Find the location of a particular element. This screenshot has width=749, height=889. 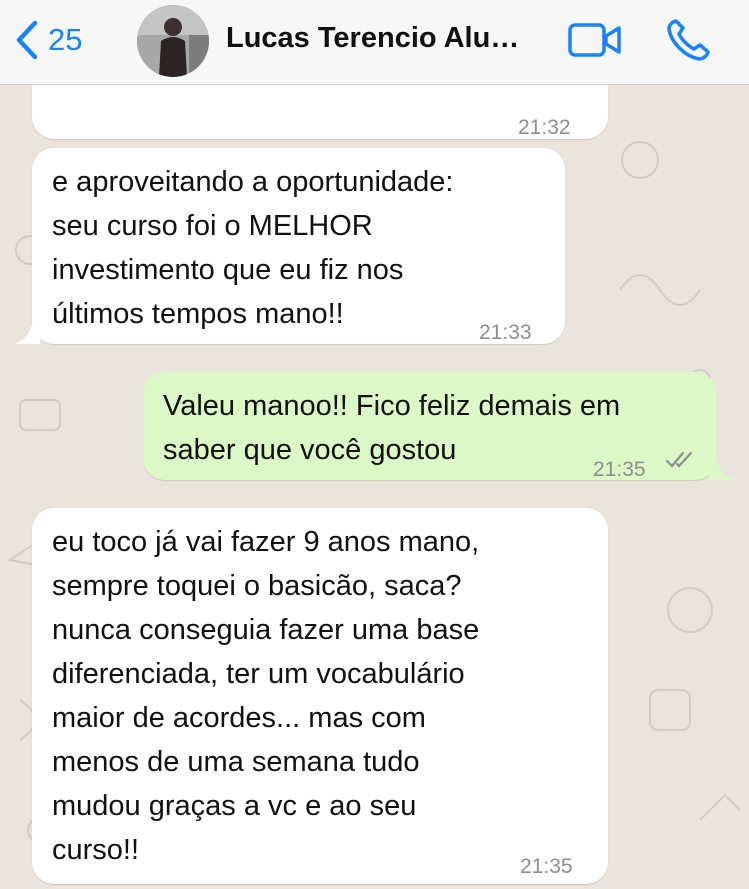

message-time: 21:33 is located at coordinates (505, 332).